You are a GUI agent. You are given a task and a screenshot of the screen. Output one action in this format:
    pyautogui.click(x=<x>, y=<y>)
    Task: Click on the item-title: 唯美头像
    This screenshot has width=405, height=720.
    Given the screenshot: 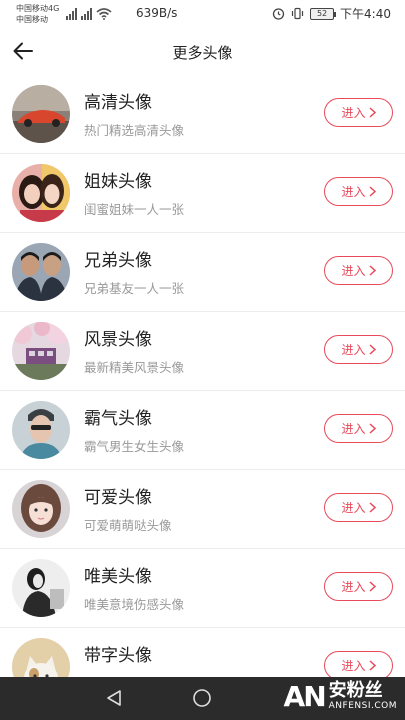 What is the action you would take?
    pyautogui.click(x=118, y=577)
    